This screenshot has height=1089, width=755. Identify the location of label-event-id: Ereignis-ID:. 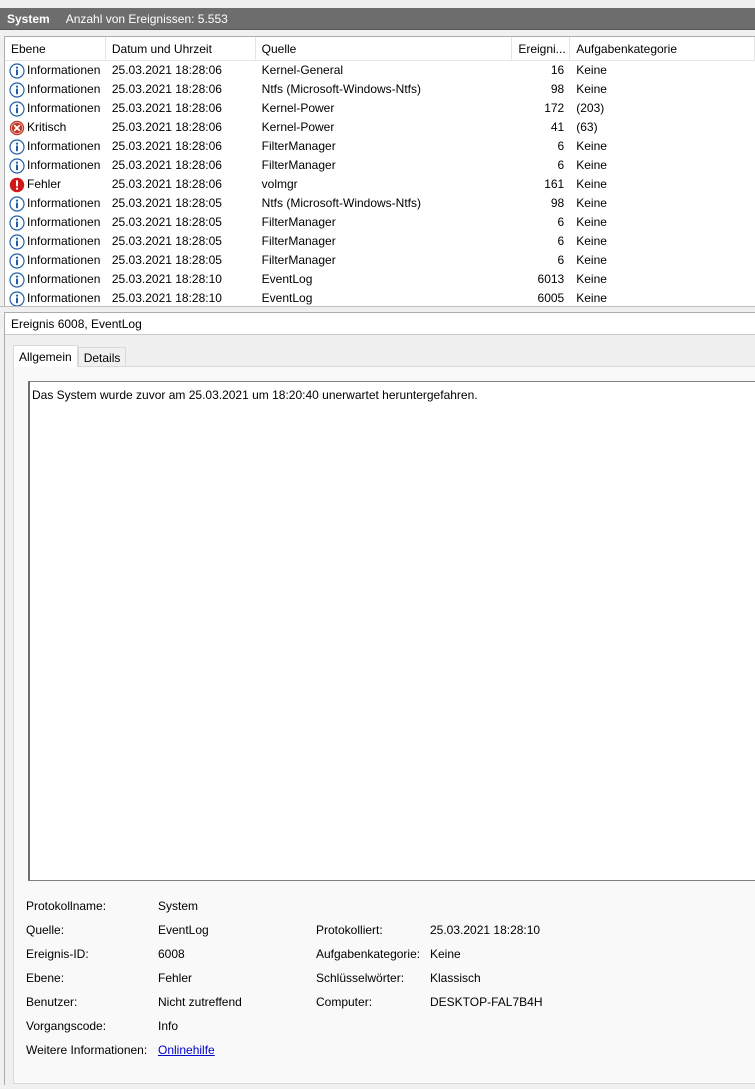
(57, 954).